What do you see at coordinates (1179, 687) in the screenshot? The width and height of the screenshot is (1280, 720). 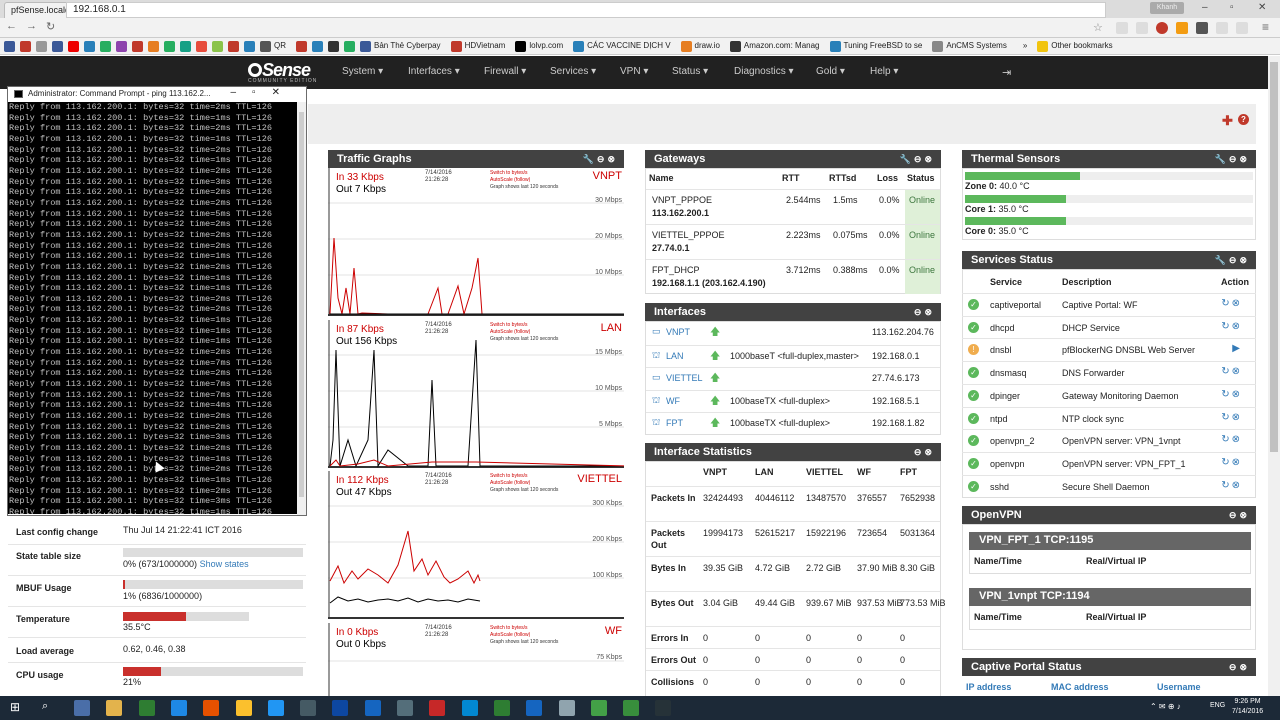 I see `col-username: Username` at bounding box center [1179, 687].